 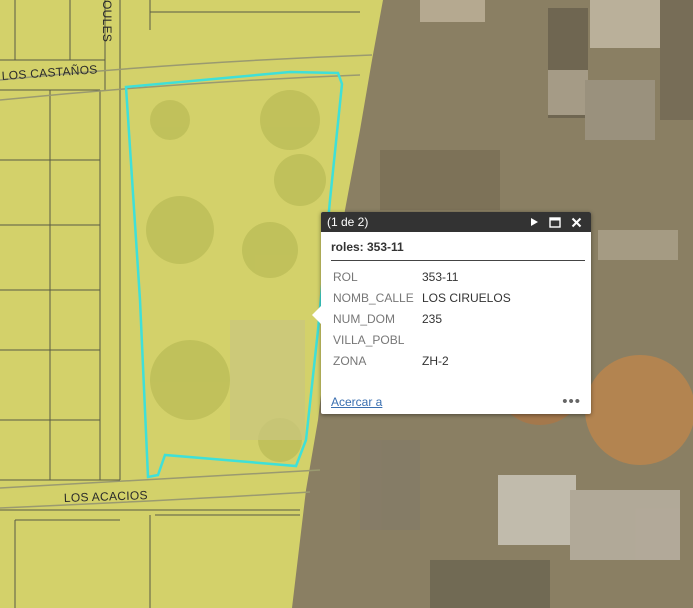 What do you see at coordinates (356, 402) in the screenshot?
I see `zoom-to-link: Acercar a` at bounding box center [356, 402].